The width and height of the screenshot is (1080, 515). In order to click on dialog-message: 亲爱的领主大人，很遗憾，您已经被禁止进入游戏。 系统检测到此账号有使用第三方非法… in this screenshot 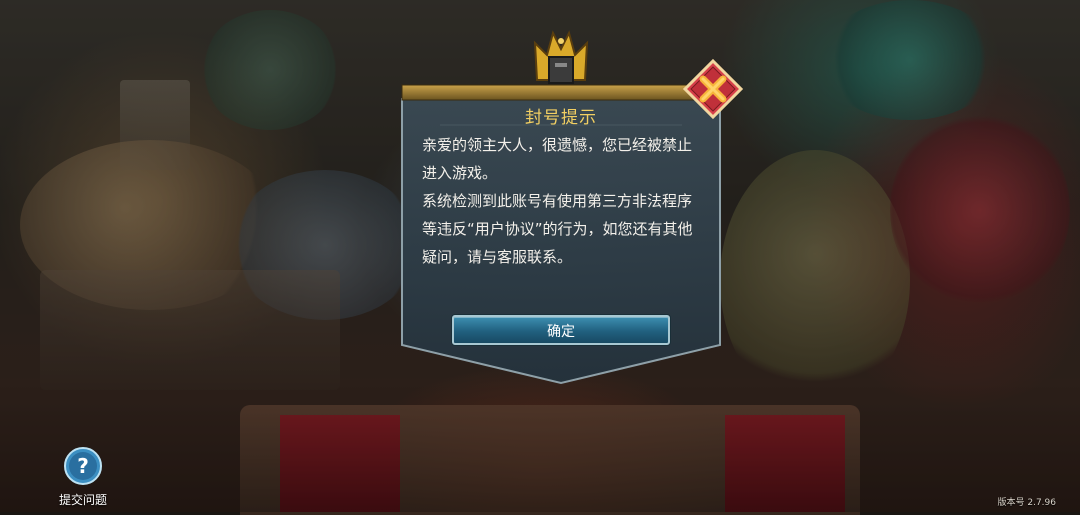, I will do `click(562, 201)`.